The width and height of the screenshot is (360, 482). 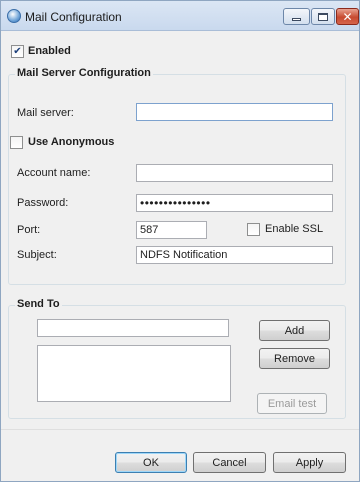 I want to click on minimize-icon, so click(x=296, y=19).